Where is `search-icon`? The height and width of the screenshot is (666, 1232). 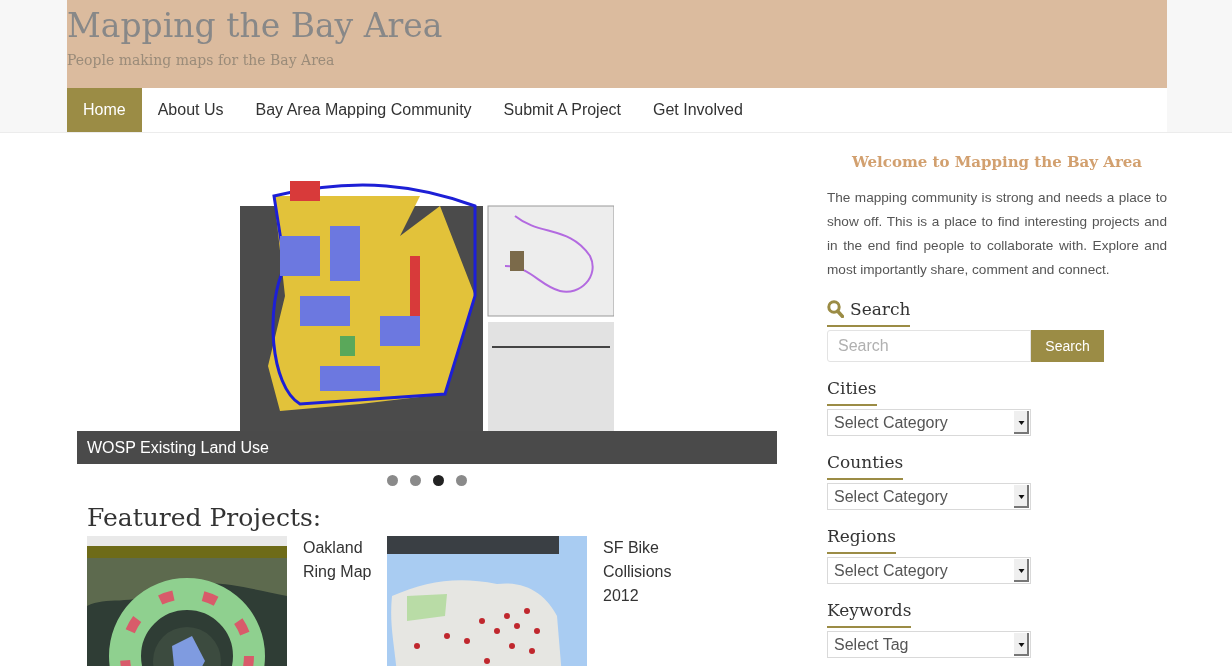
search-icon is located at coordinates (835, 309).